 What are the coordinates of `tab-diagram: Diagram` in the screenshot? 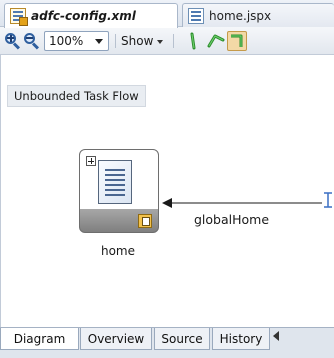 It's located at (39, 339).